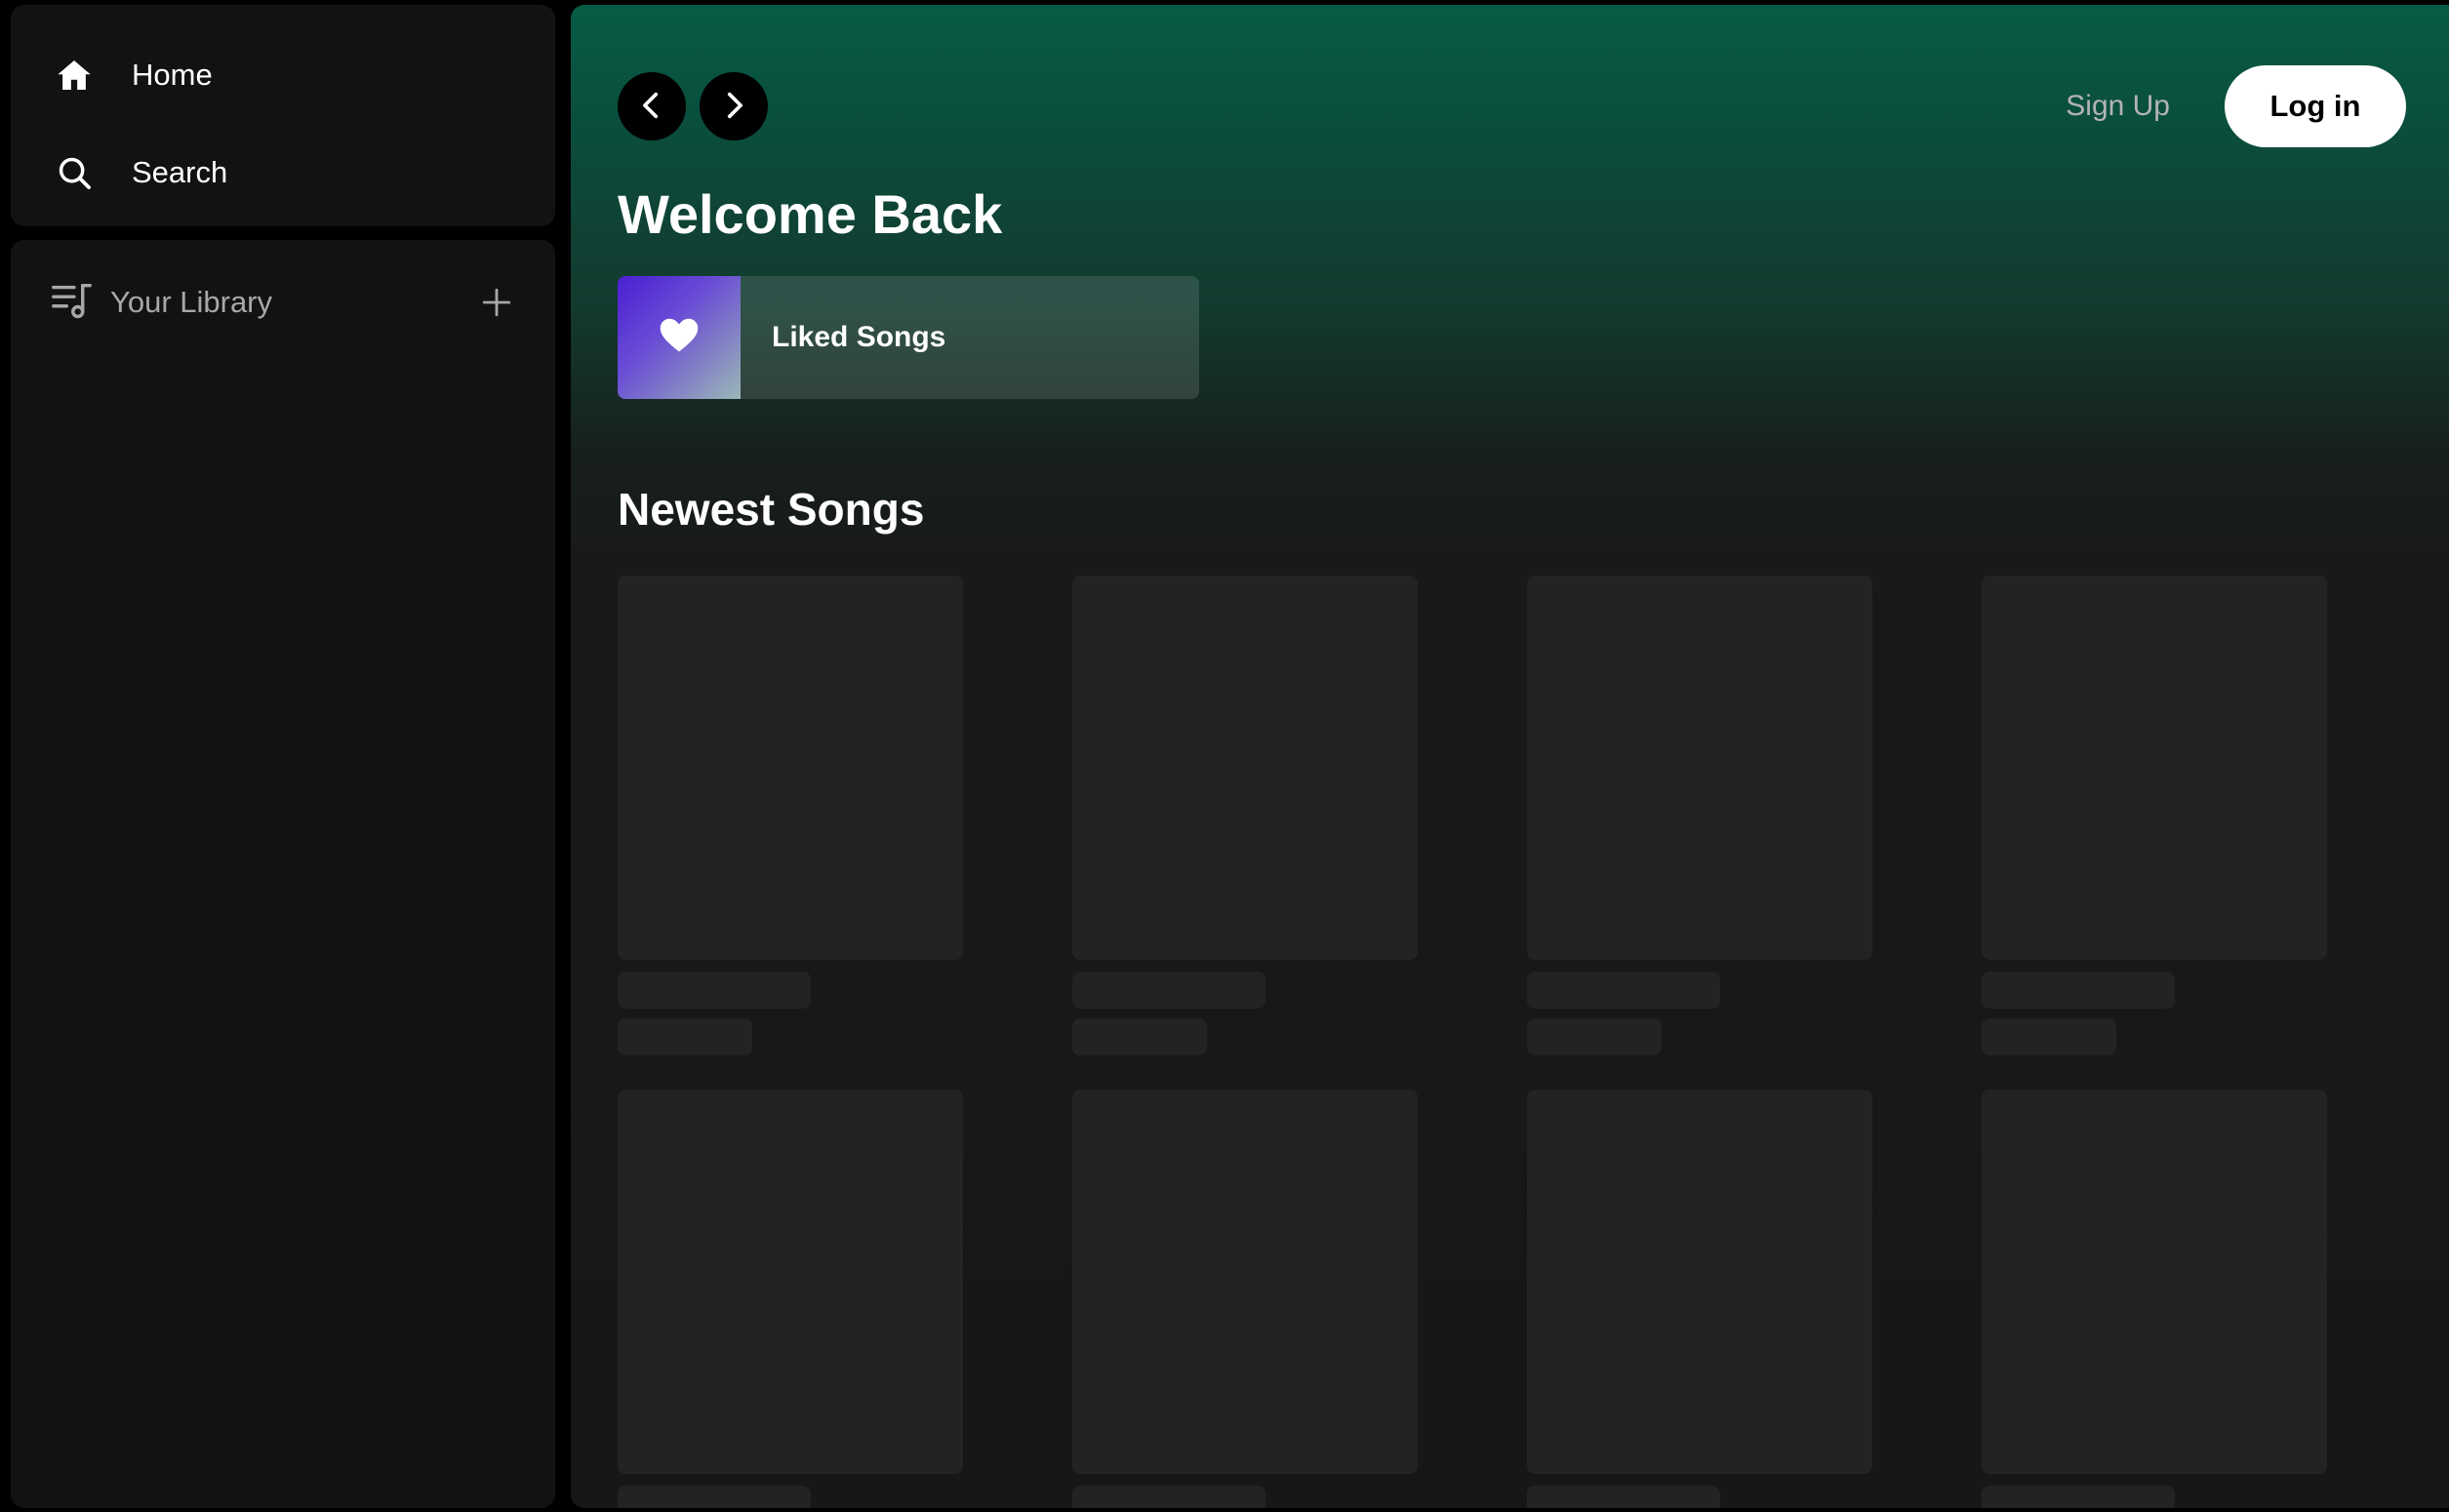 The width and height of the screenshot is (2449, 1512). Describe the element at coordinates (172, 75) in the screenshot. I see `sidebar-item-label: Home` at that location.